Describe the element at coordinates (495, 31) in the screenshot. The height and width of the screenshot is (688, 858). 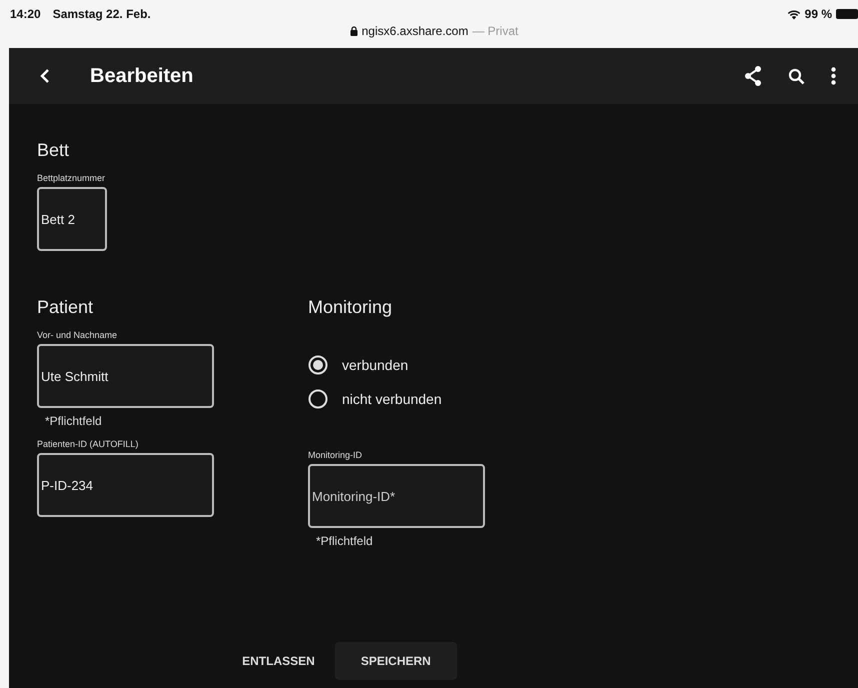
I see `private-mode-text: — Privat` at that location.